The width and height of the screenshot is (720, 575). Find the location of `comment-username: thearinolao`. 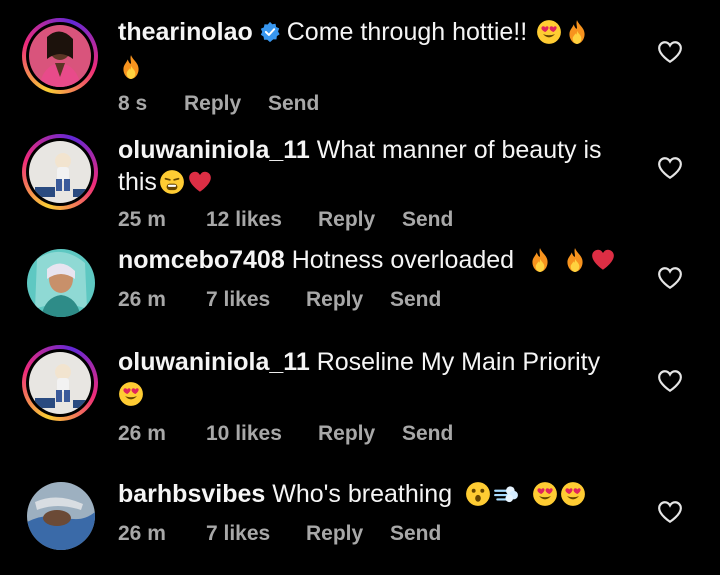

comment-username: thearinolao is located at coordinates (185, 32).